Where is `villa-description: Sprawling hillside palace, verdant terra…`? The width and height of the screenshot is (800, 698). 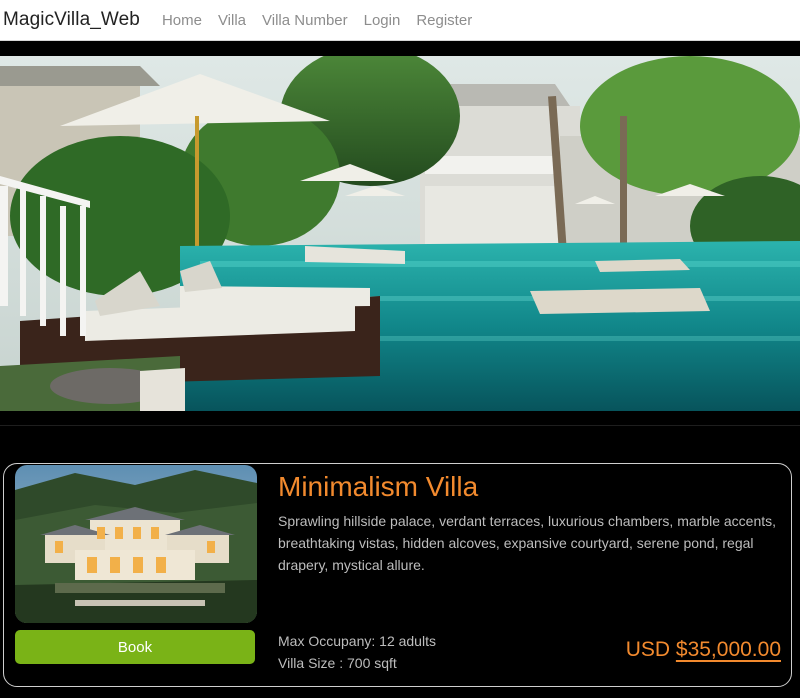 villa-description: Sprawling hillside palace, verdant terra… is located at coordinates (527, 543).